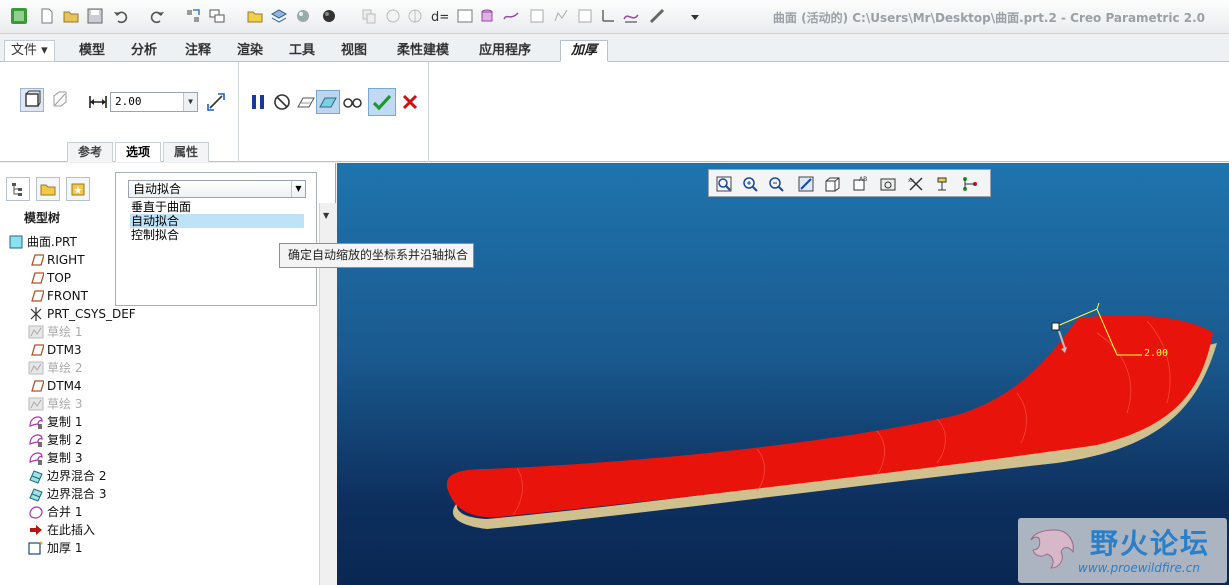 This screenshot has width=1229, height=585. I want to click on tree-item-label: 合并 1, so click(65, 512).